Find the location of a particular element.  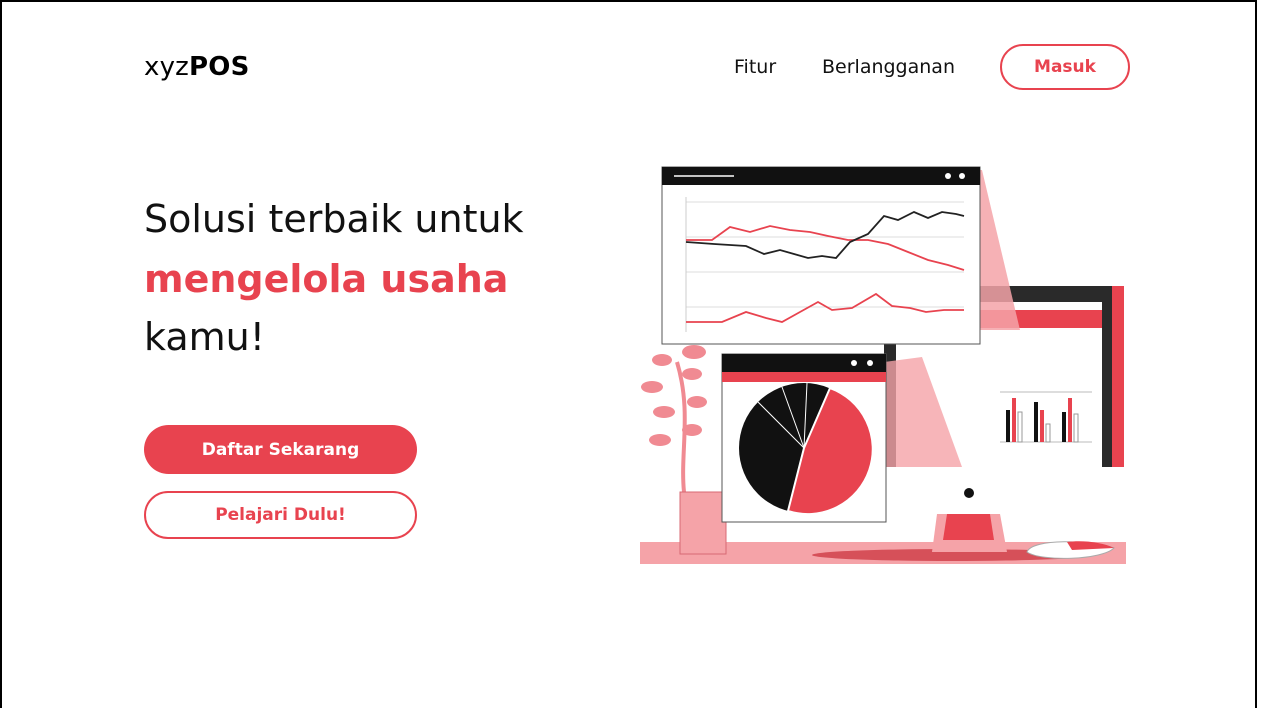

nav-link-fitur: Fitur is located at coordinates (755, 67).